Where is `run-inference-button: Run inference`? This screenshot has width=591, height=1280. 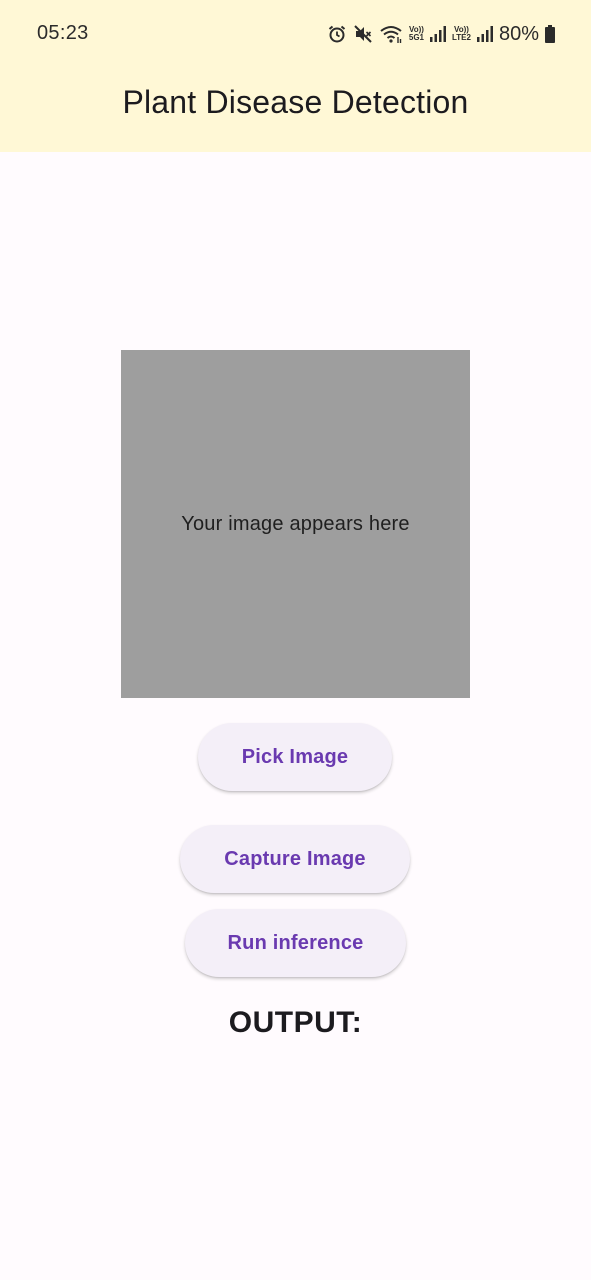 run-inference-button: Run inference is located at coordinates (295, 943).